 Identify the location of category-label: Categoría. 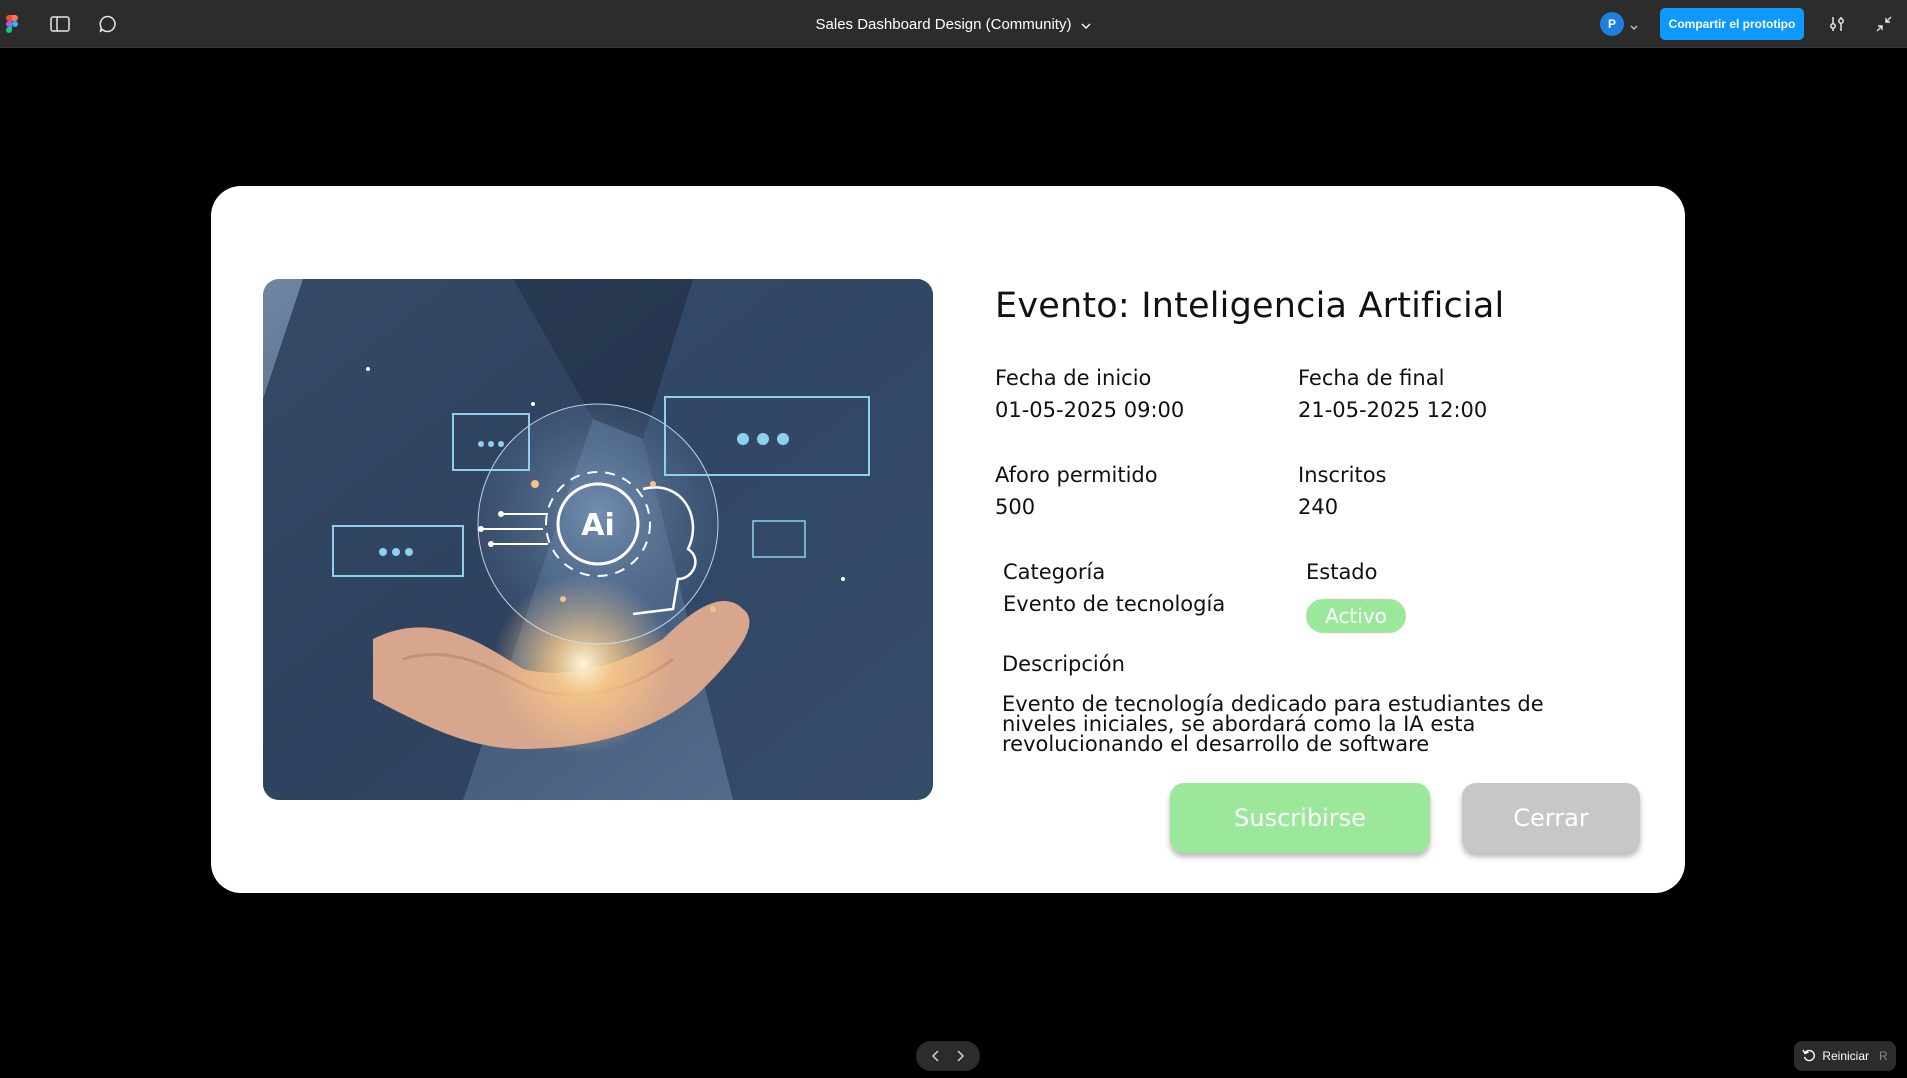
(1054, 572).